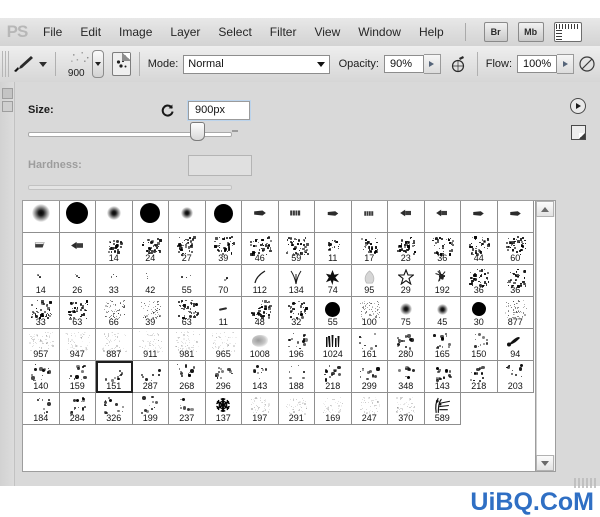 Image resolution: width=600 pixels, height=517 pixels. Describe the element at coordinates (431, 32) in the screenshot. I see `menu-item-help: Help` at that location.